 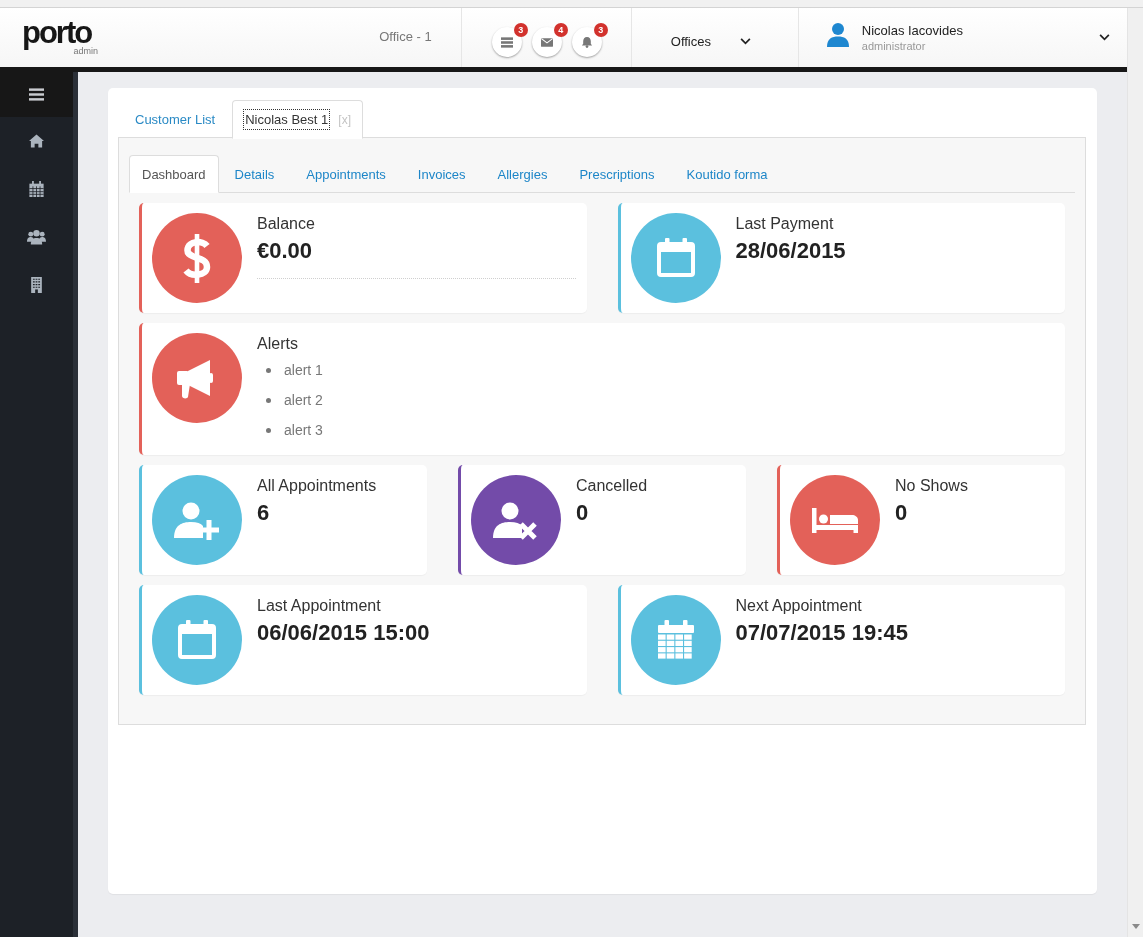 I want to click on envelope-icon, so click(x=546, y=42).